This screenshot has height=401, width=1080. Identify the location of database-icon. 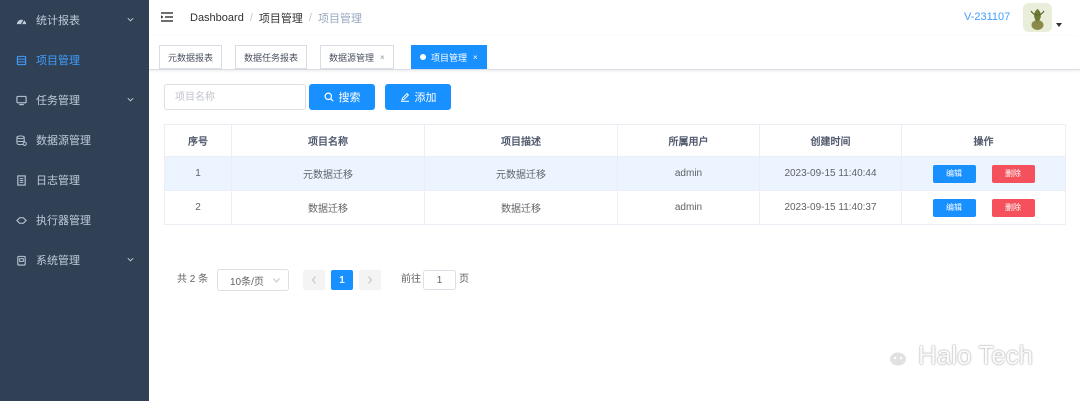
(21, 140).